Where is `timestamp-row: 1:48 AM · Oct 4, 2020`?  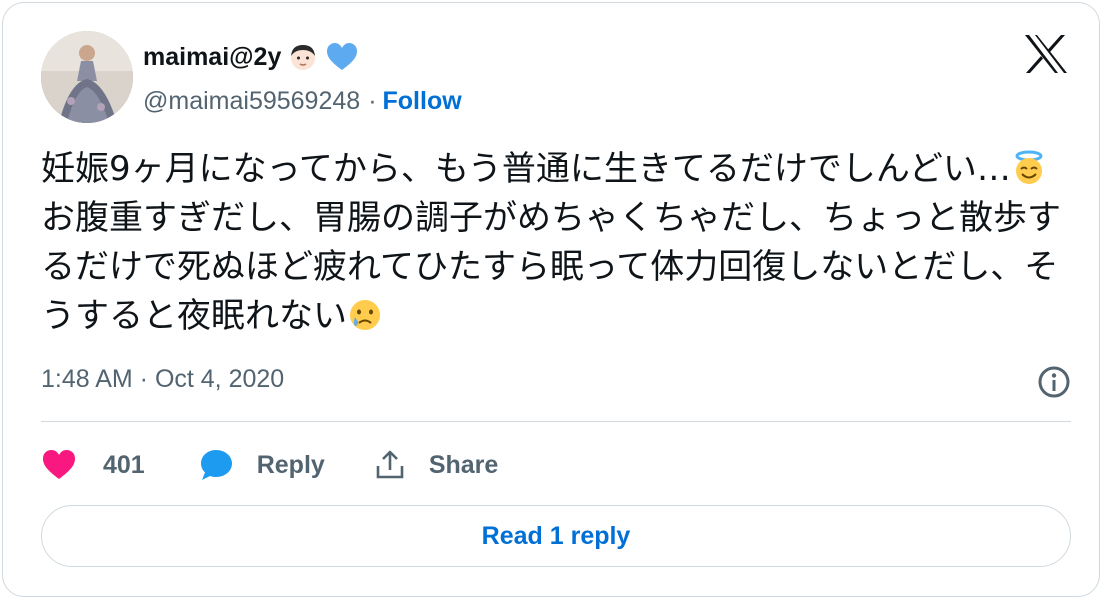 timestamp-row: 1:48 AM · Oct 4, 2020 is located at coordinates (556, 383).